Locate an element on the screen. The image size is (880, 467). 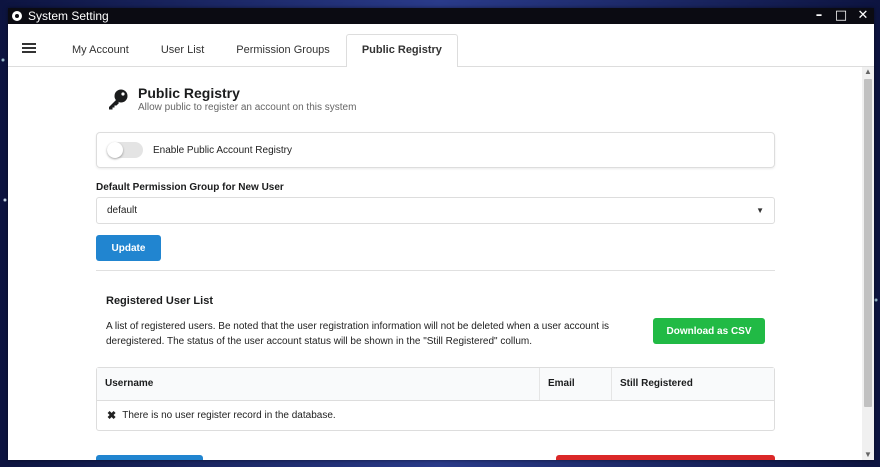
tab-my-account: My Account is located at coordinates (100, 50).